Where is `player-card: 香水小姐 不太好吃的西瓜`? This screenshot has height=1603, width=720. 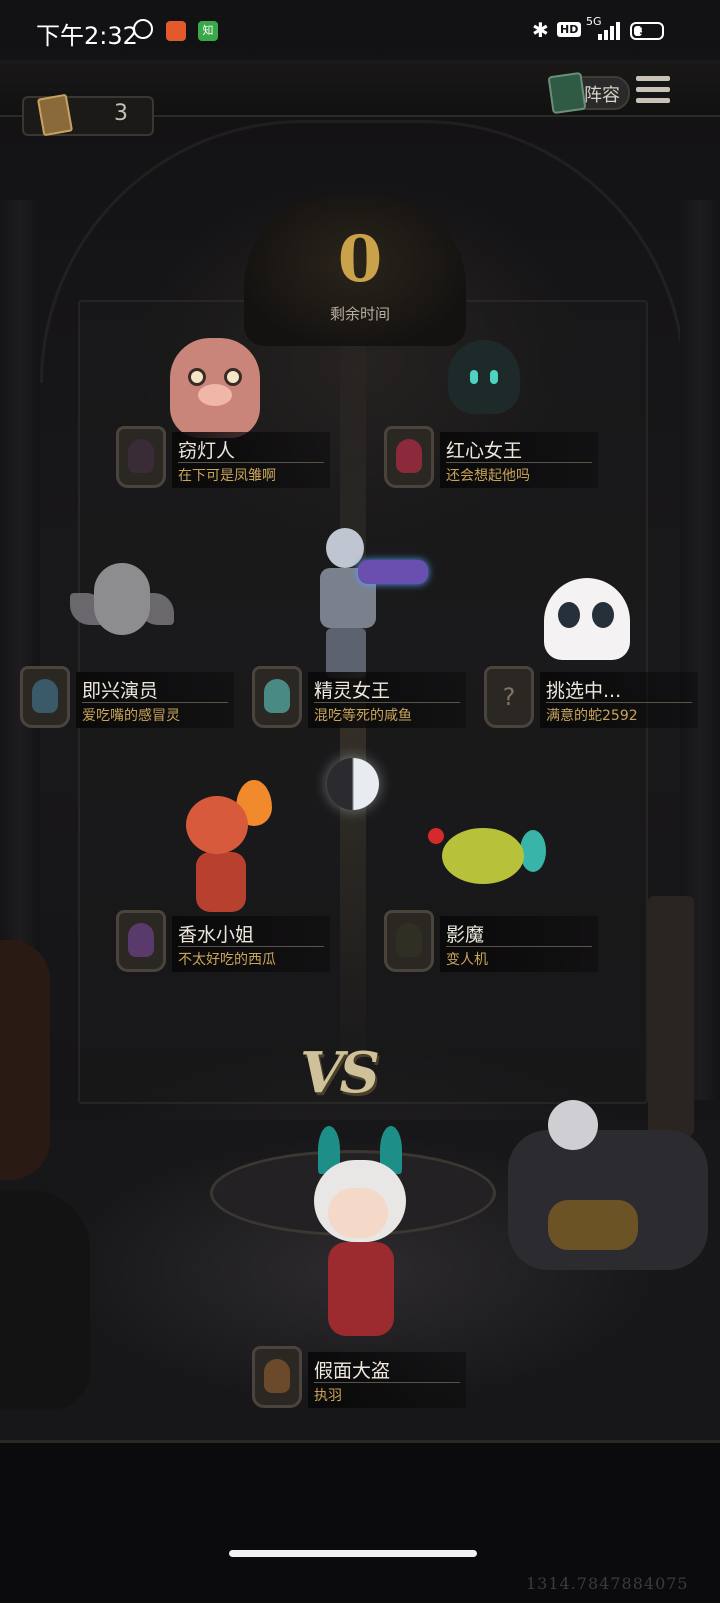 player-card: 香水小姐 不太好吃的西瓜 is located at coordinates (223, 944).